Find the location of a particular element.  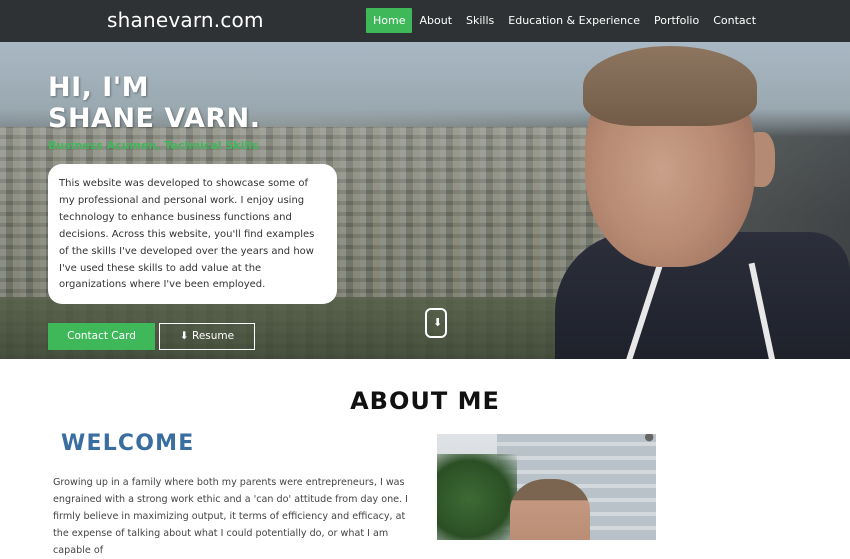

resume-button: ⬇ Resume is located at coordinates (207, 336).